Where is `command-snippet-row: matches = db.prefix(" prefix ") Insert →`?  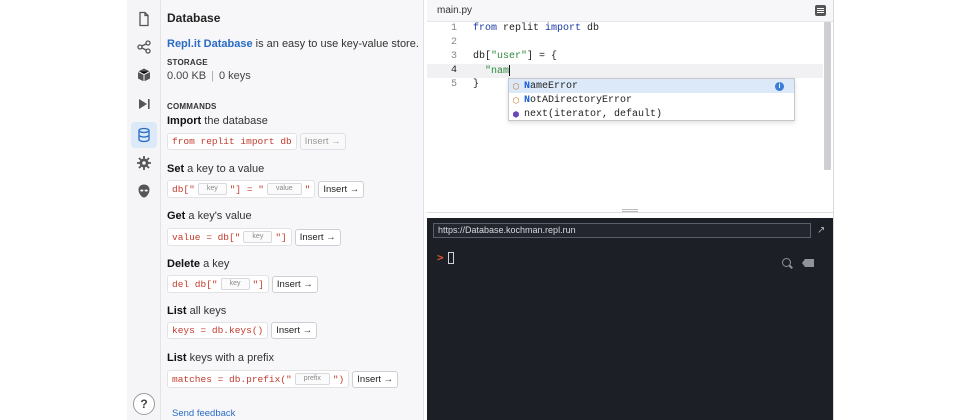 command-snippet-row: matches = db.prefix(" prefix ") Insert → is located at coordinates (283, 379).